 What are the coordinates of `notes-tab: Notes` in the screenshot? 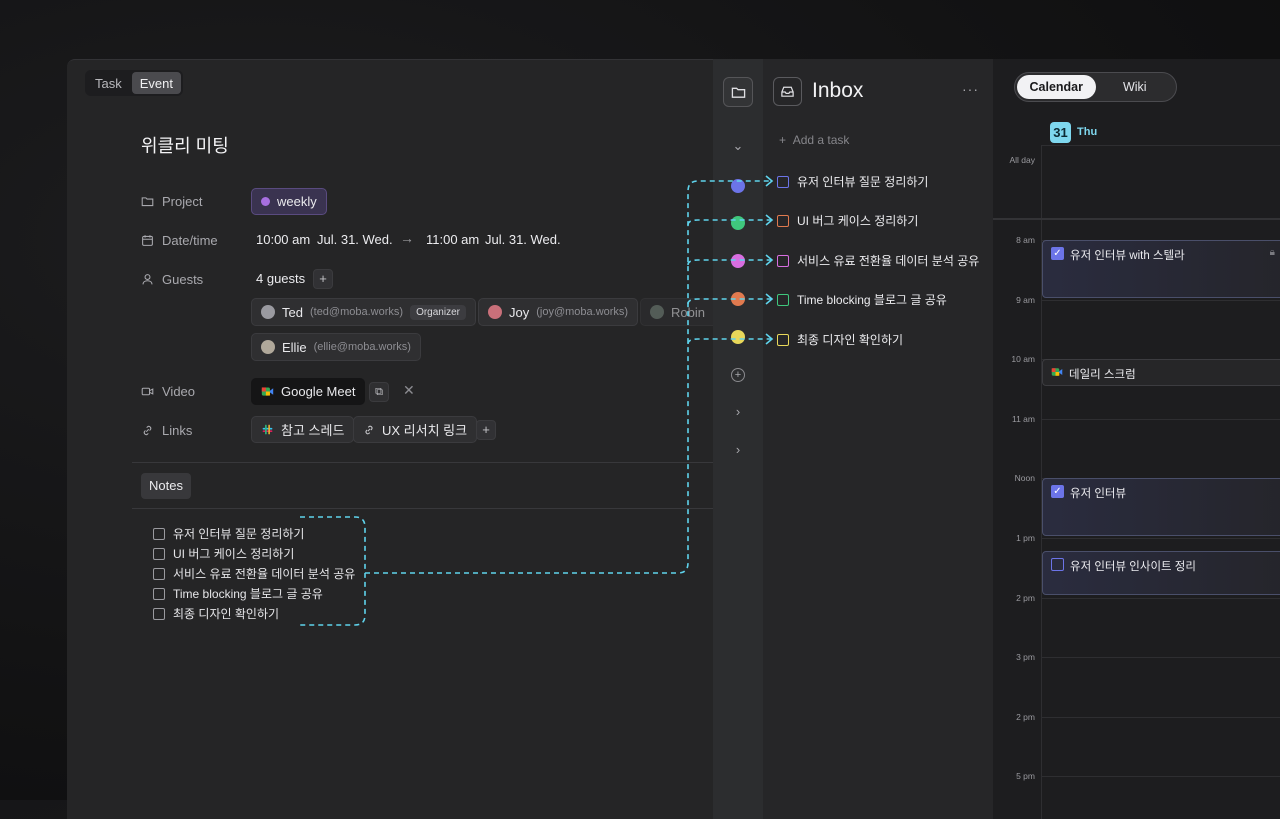 It's located at (166, 486).